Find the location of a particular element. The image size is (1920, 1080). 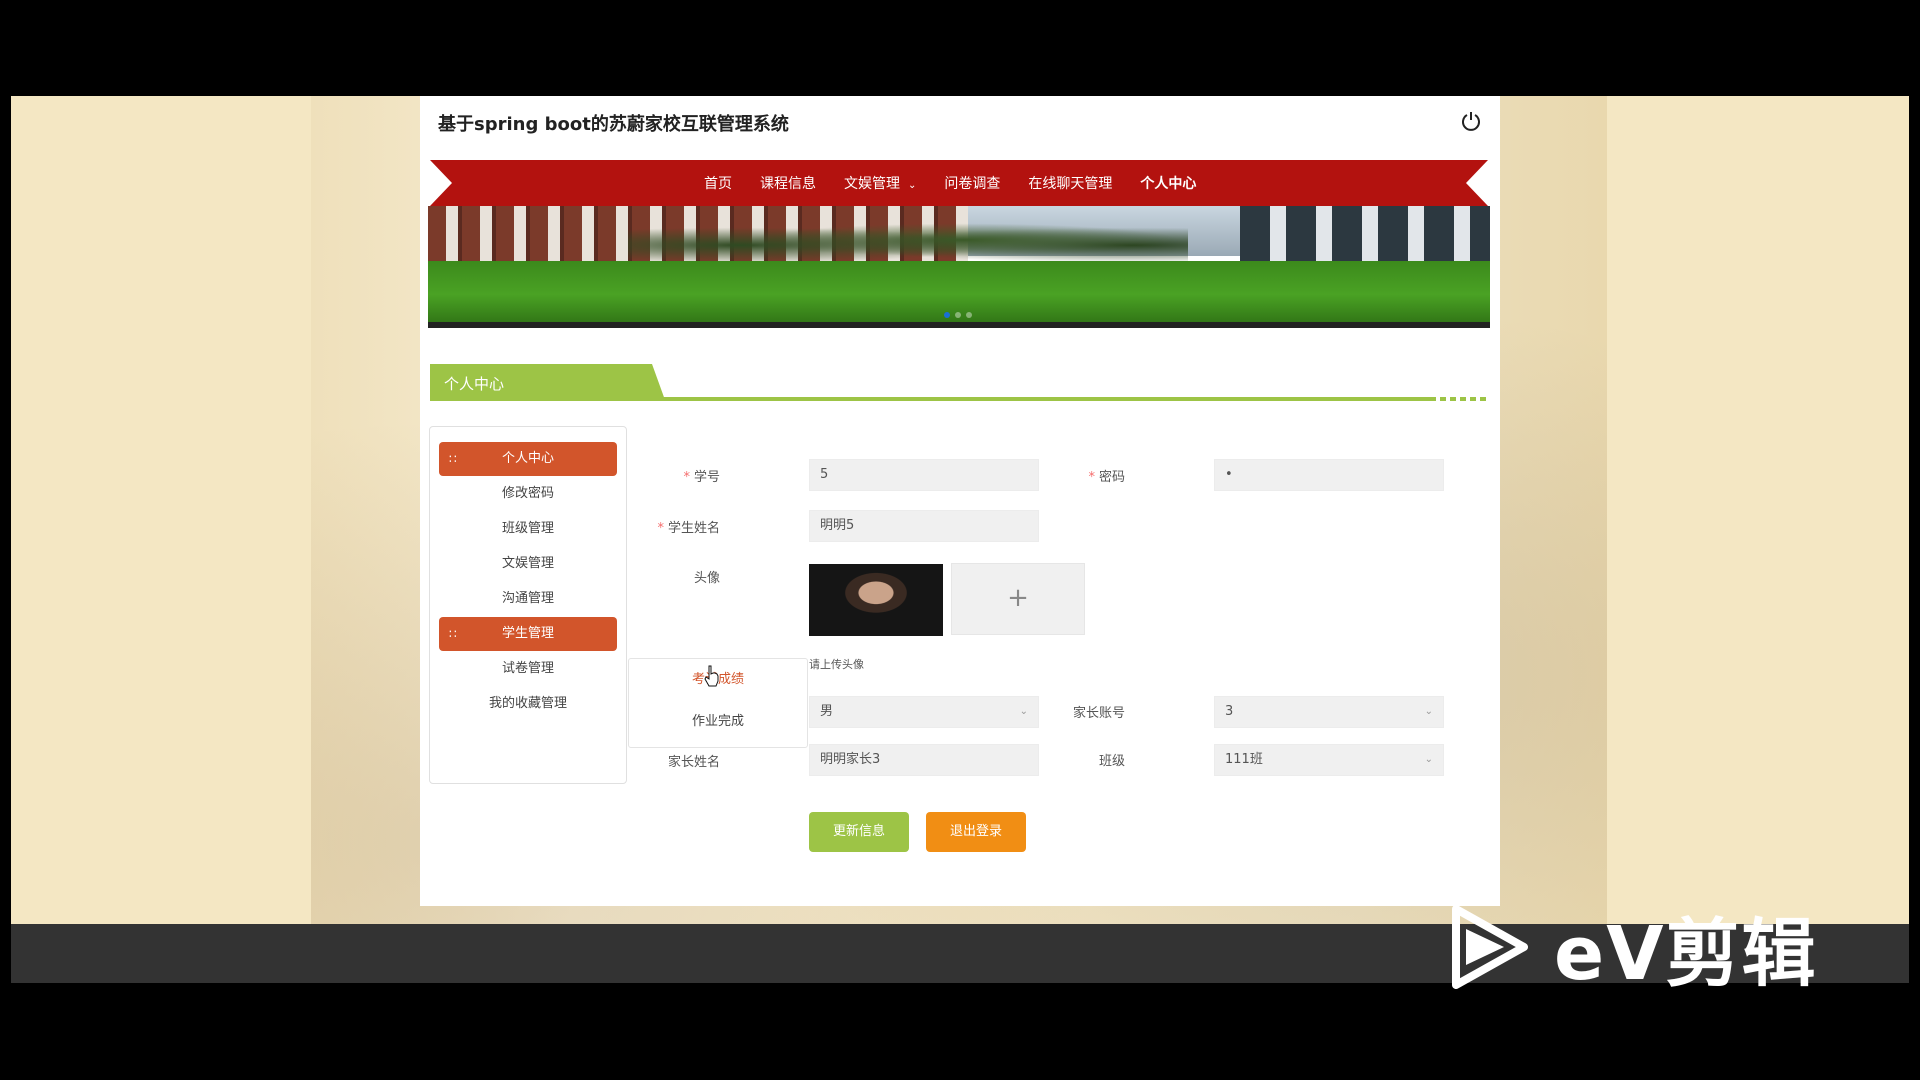

password-input: • is located at coordinates (1329, 475).